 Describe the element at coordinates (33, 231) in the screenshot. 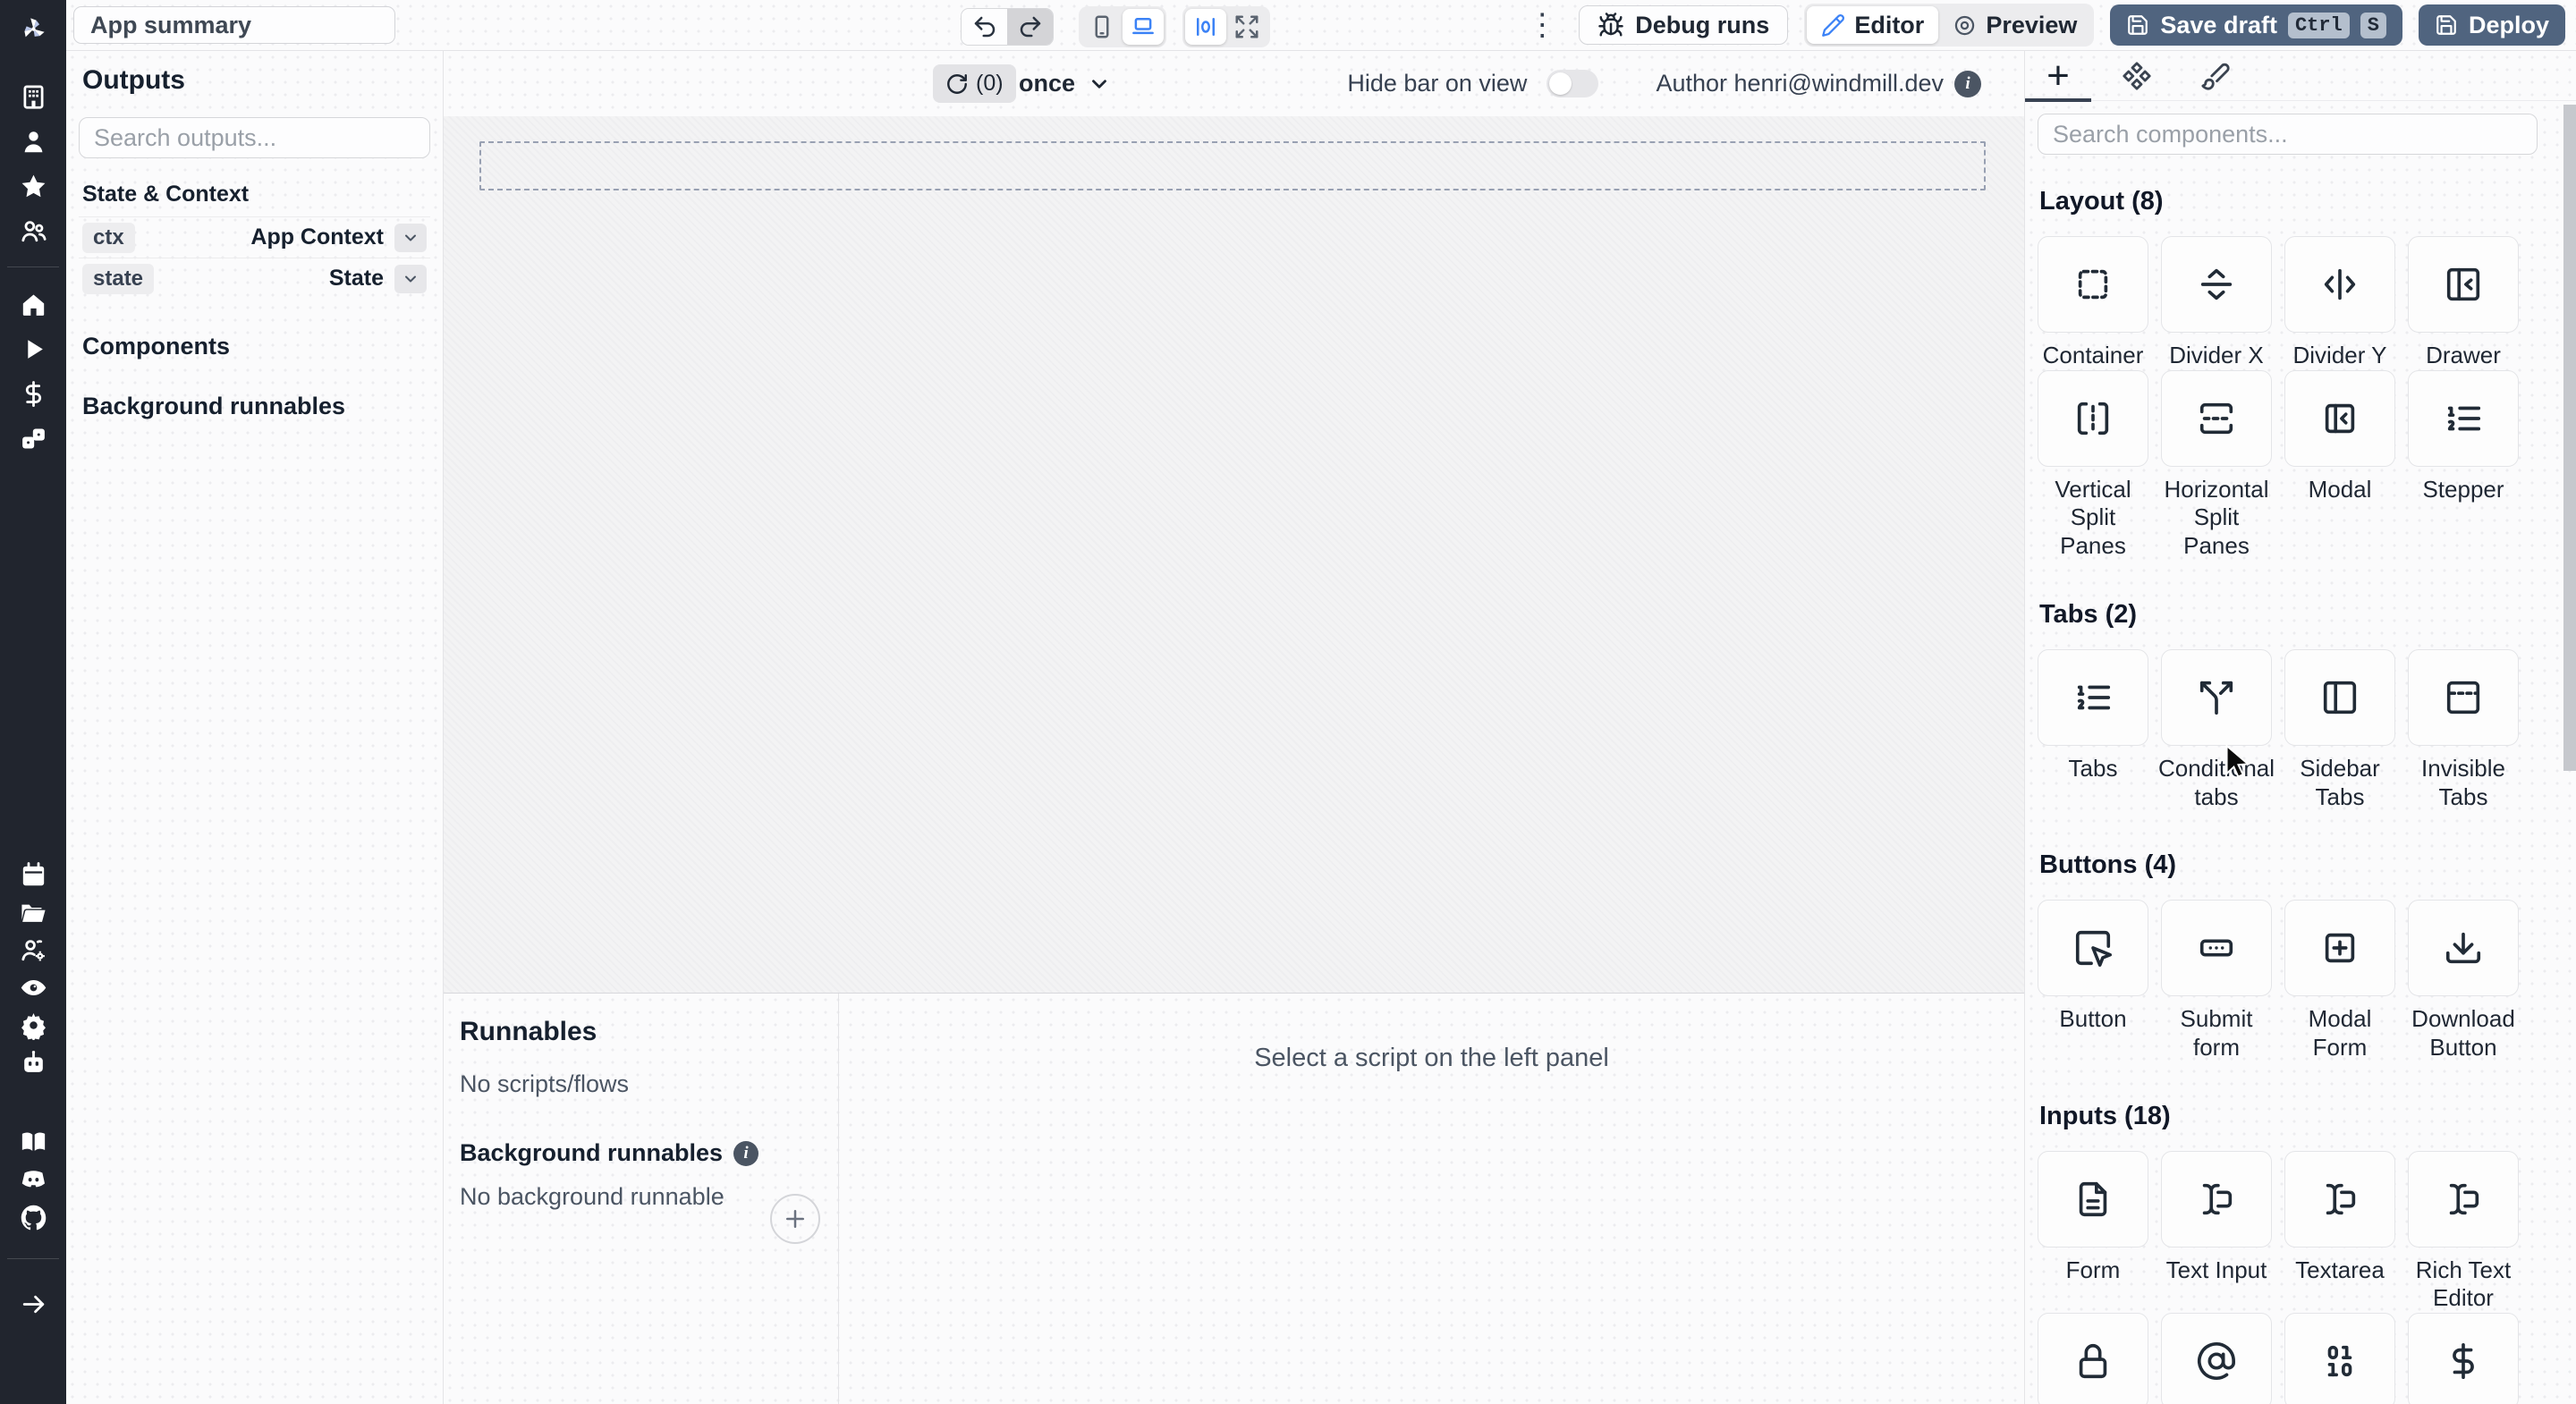

I see `rail-groups-button` at that location.